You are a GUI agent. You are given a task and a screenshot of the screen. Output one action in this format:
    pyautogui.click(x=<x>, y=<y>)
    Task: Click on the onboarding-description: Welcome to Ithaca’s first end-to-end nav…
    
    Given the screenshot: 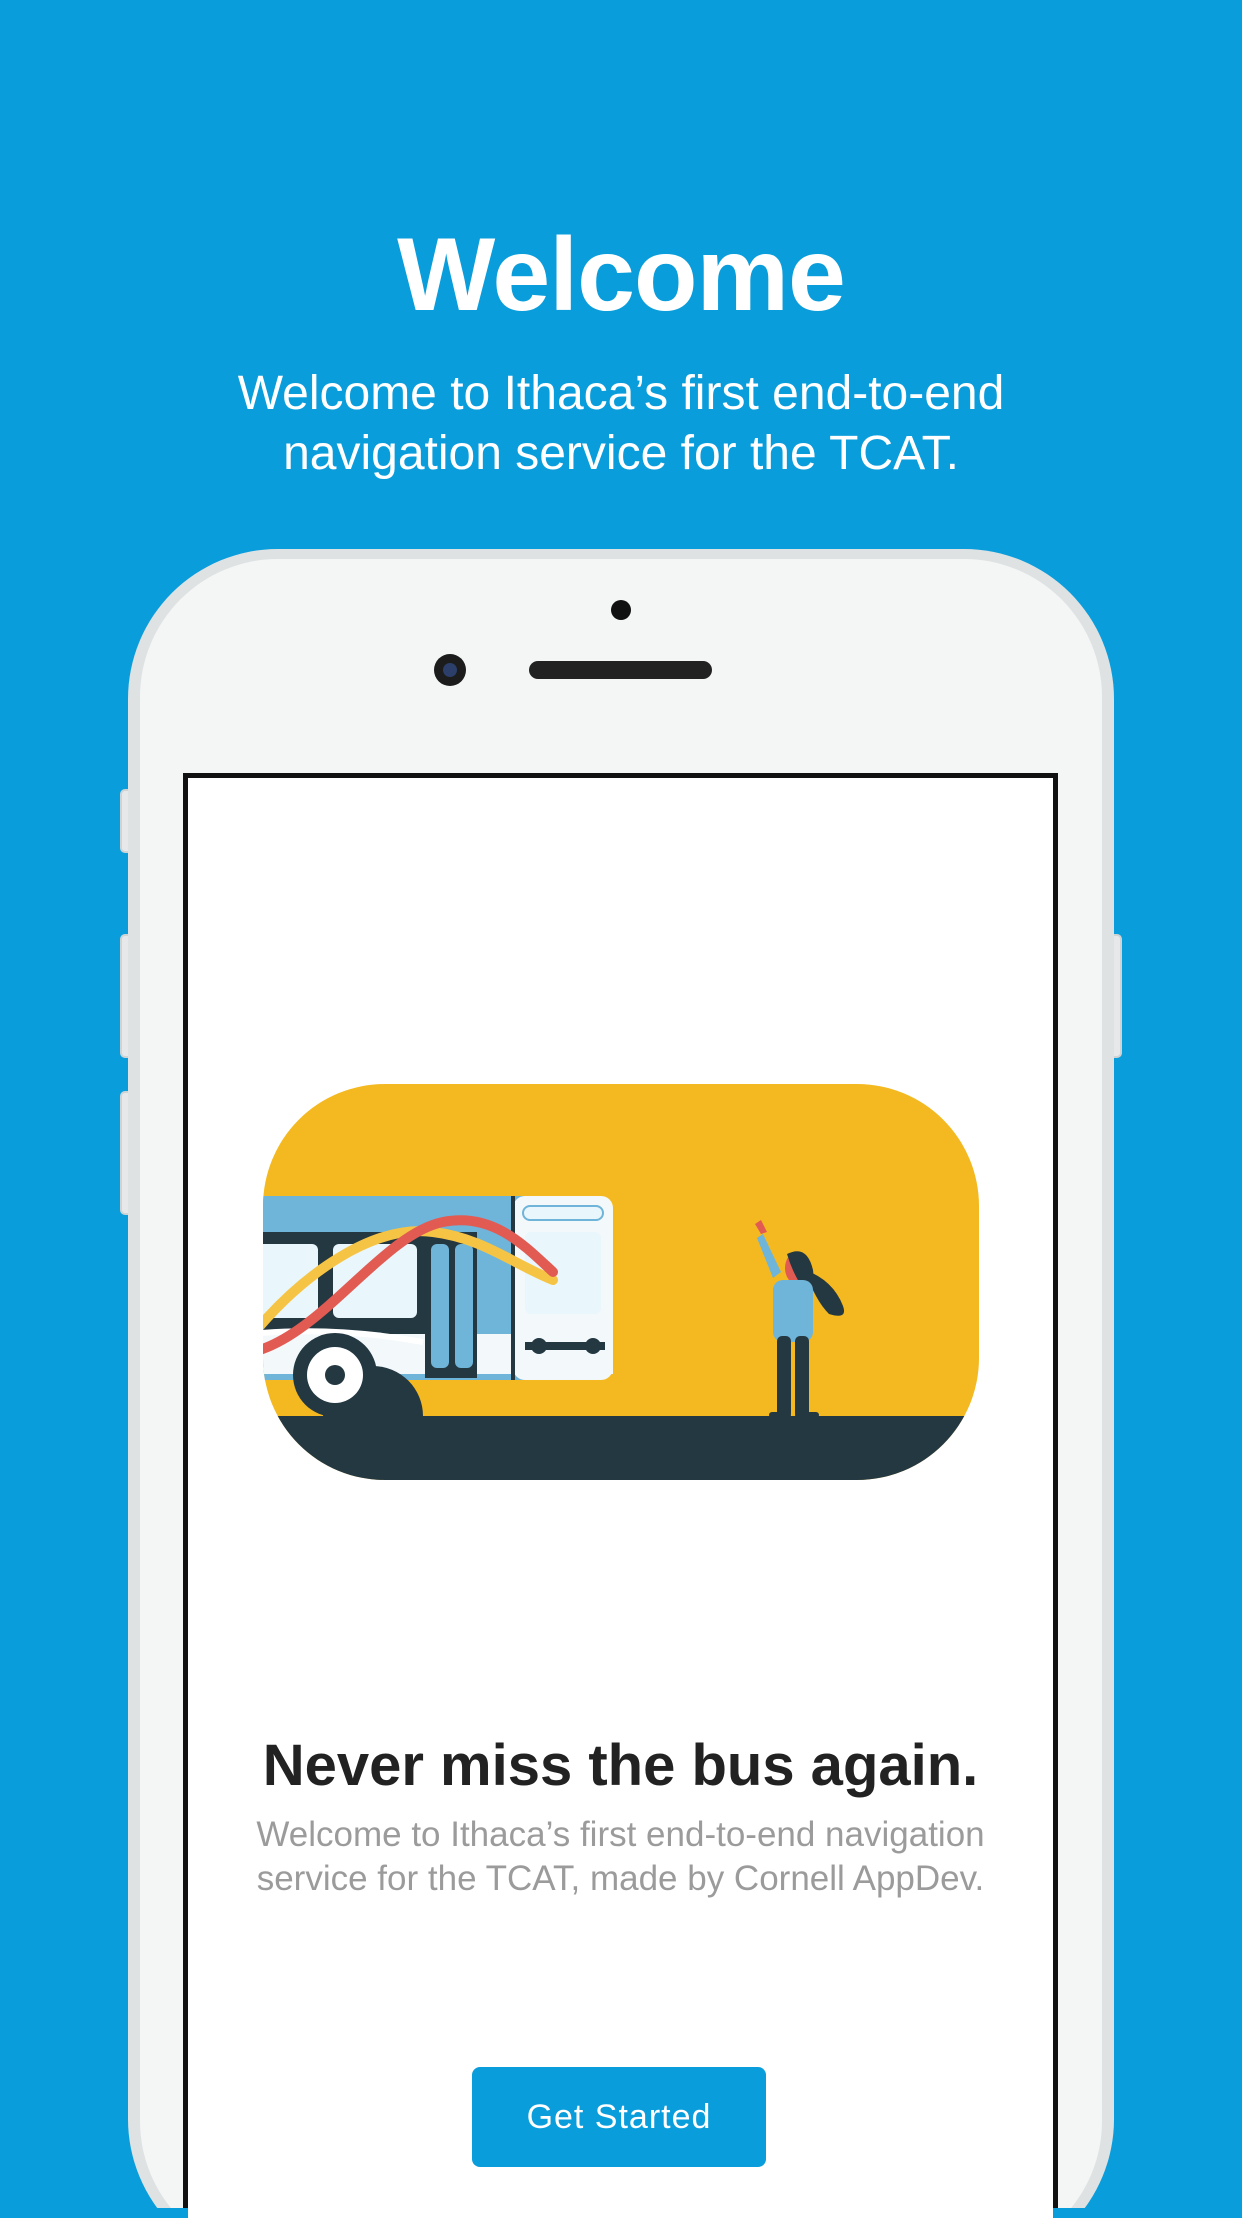 What is the action you would take?
    pyautogui.click(x=620, y=1856)
    